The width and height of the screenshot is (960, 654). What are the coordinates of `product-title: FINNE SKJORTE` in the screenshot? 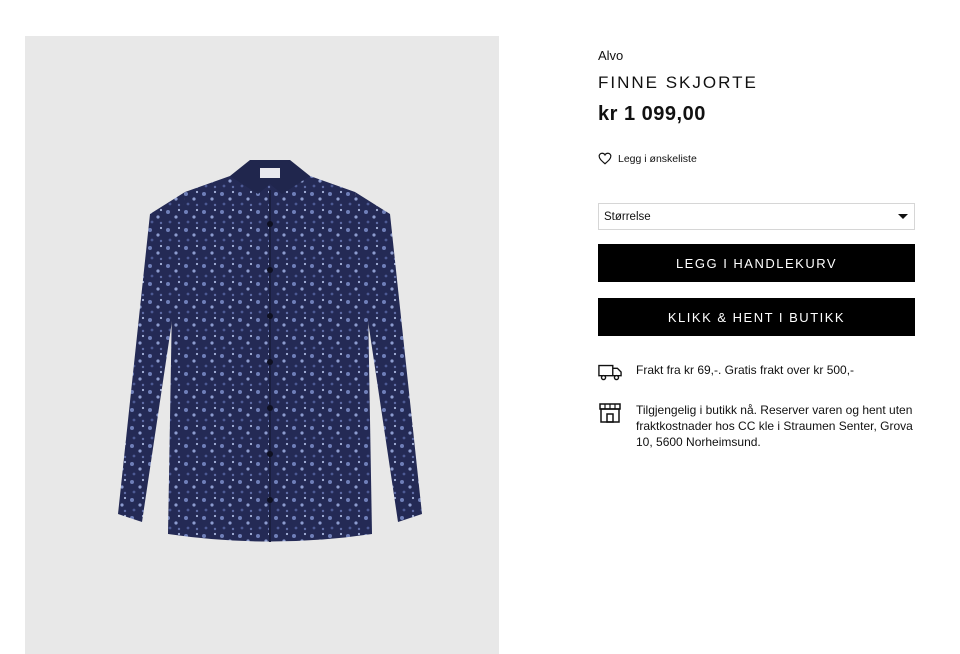 It's located at (678, 82).